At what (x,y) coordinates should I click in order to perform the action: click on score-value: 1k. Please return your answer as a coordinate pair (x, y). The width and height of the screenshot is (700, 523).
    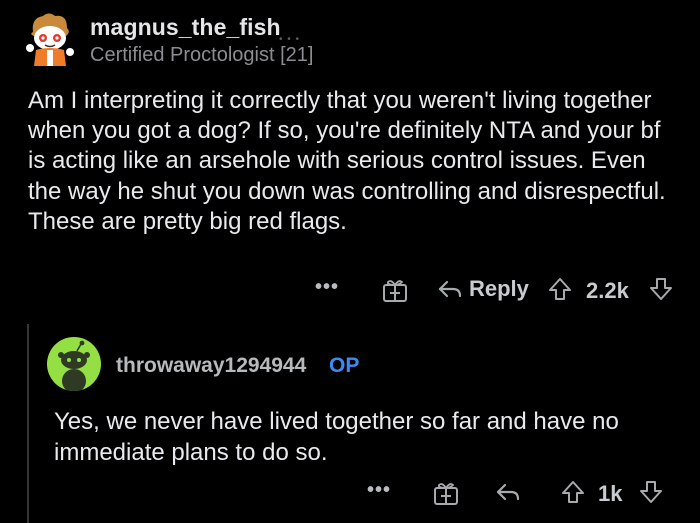
    Looking at the image, I should click on (610, 493).